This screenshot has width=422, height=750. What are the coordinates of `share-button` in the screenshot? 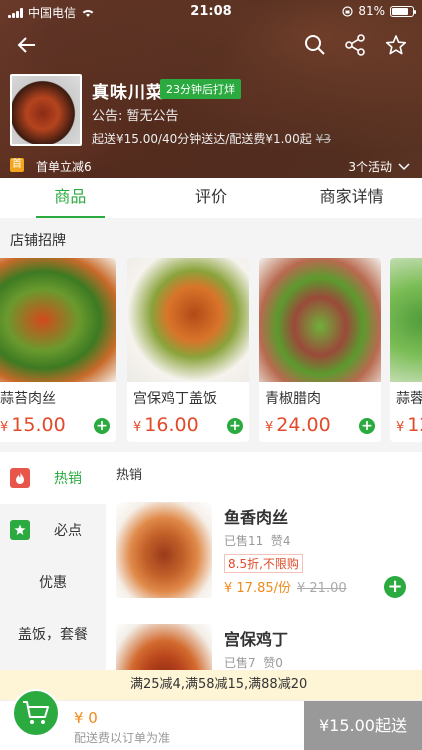 It's located at (355, 45).